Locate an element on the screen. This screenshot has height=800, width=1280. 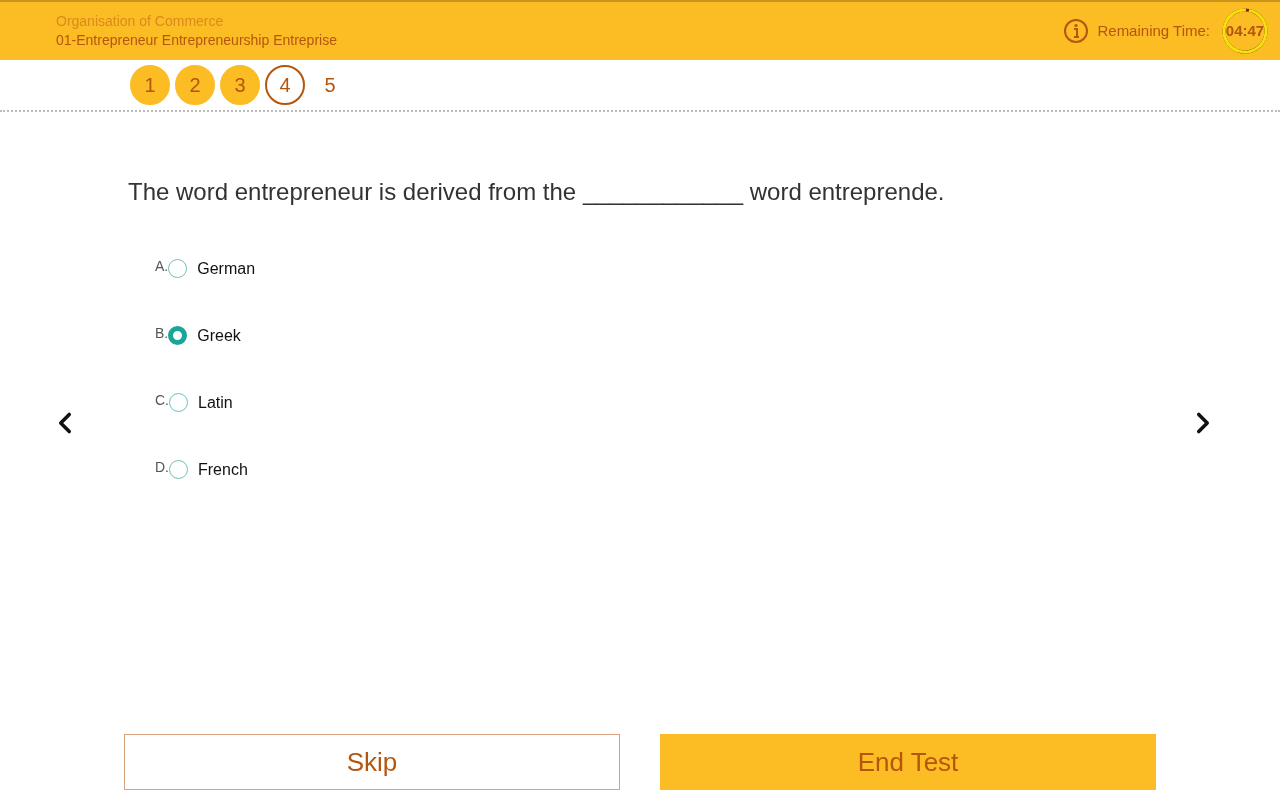
skip-button: Skip is located at coordinates (372, 762).